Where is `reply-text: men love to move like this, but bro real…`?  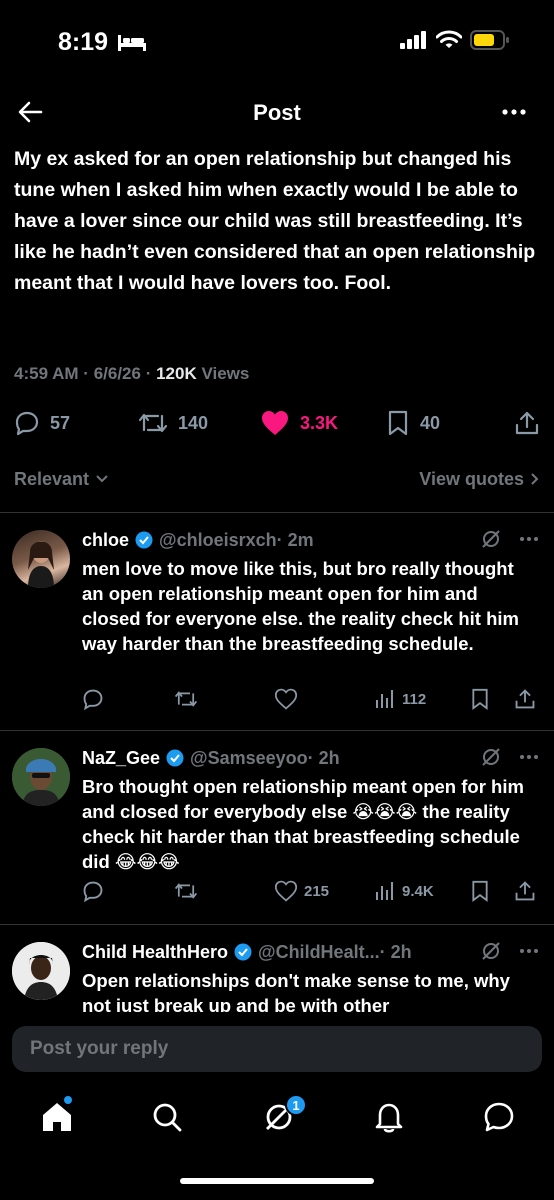
reply-text: men love to move like this, but bro real… is located at coordinates (300, 606).